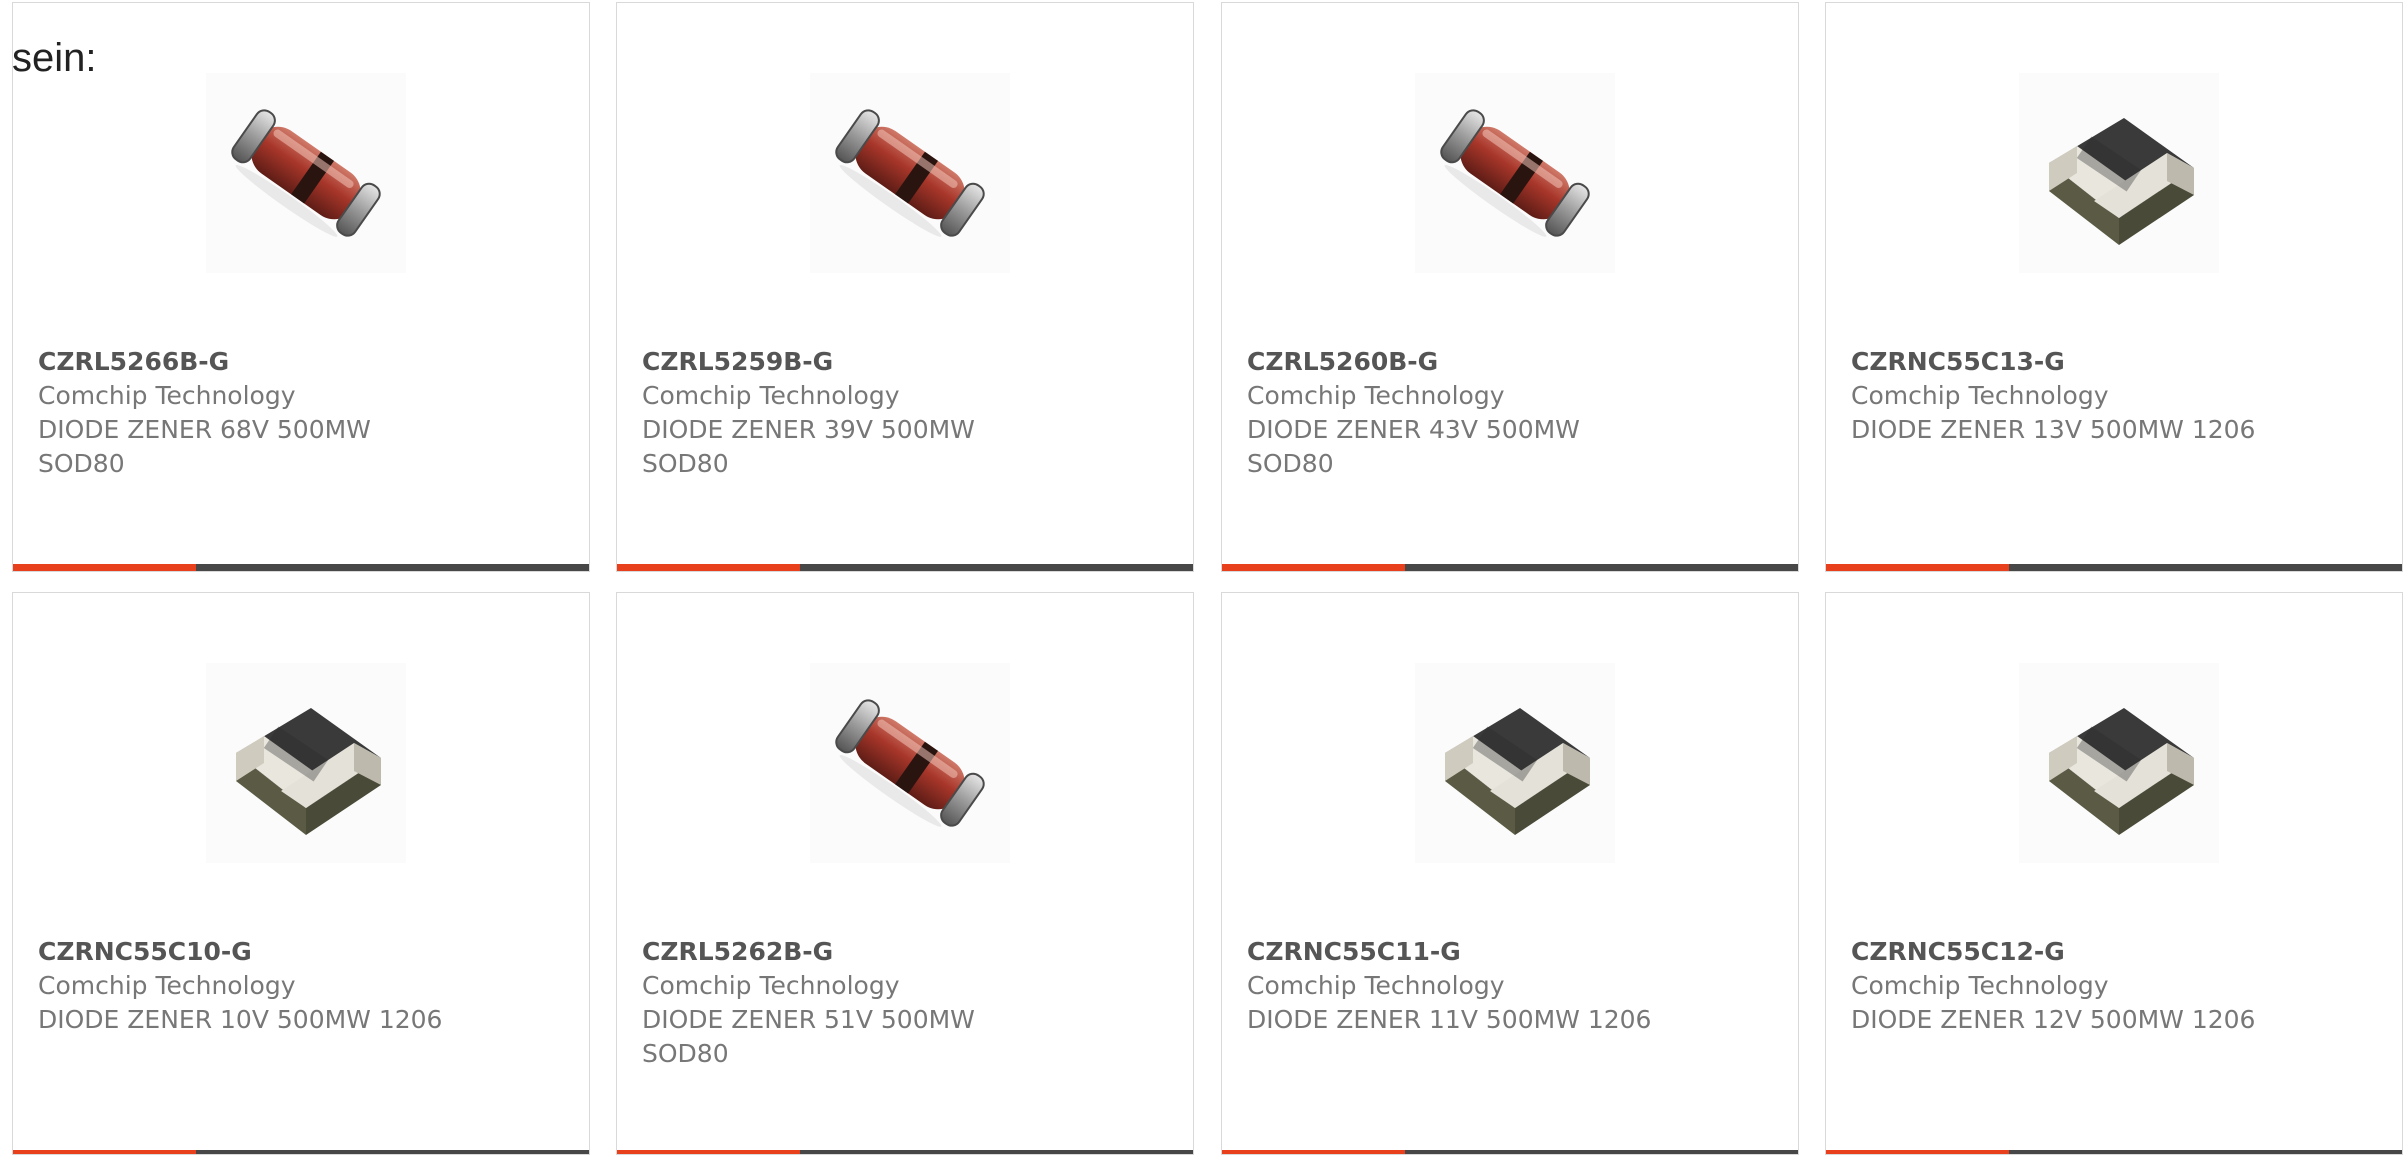 This screenshot has width=2405, height=1155. What do you see at coordinates (145, 951) in the screenshot?
I see `part-number: CZRNC55C10-G` at bounding box center [145, 951].